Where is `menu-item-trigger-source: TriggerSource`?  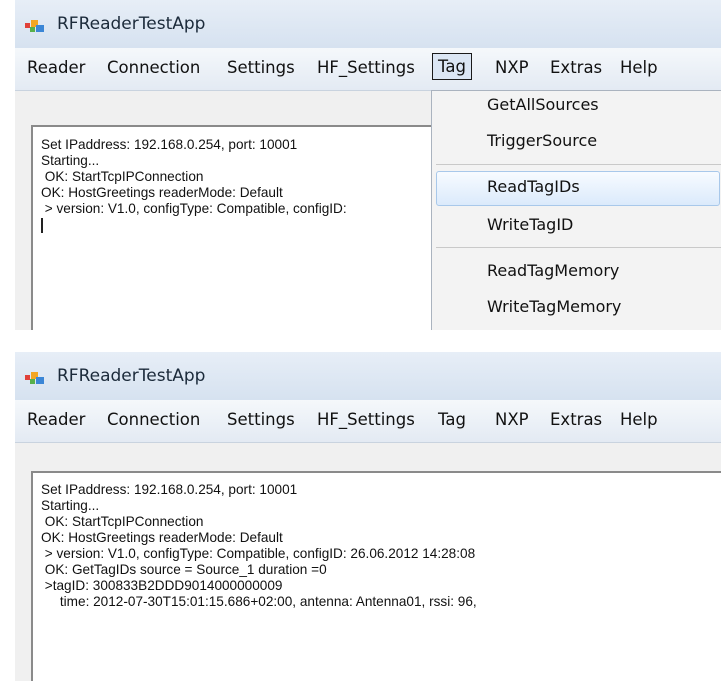 menu-item-trigger-source: TriggerSource is located at coordinates (542, 140).